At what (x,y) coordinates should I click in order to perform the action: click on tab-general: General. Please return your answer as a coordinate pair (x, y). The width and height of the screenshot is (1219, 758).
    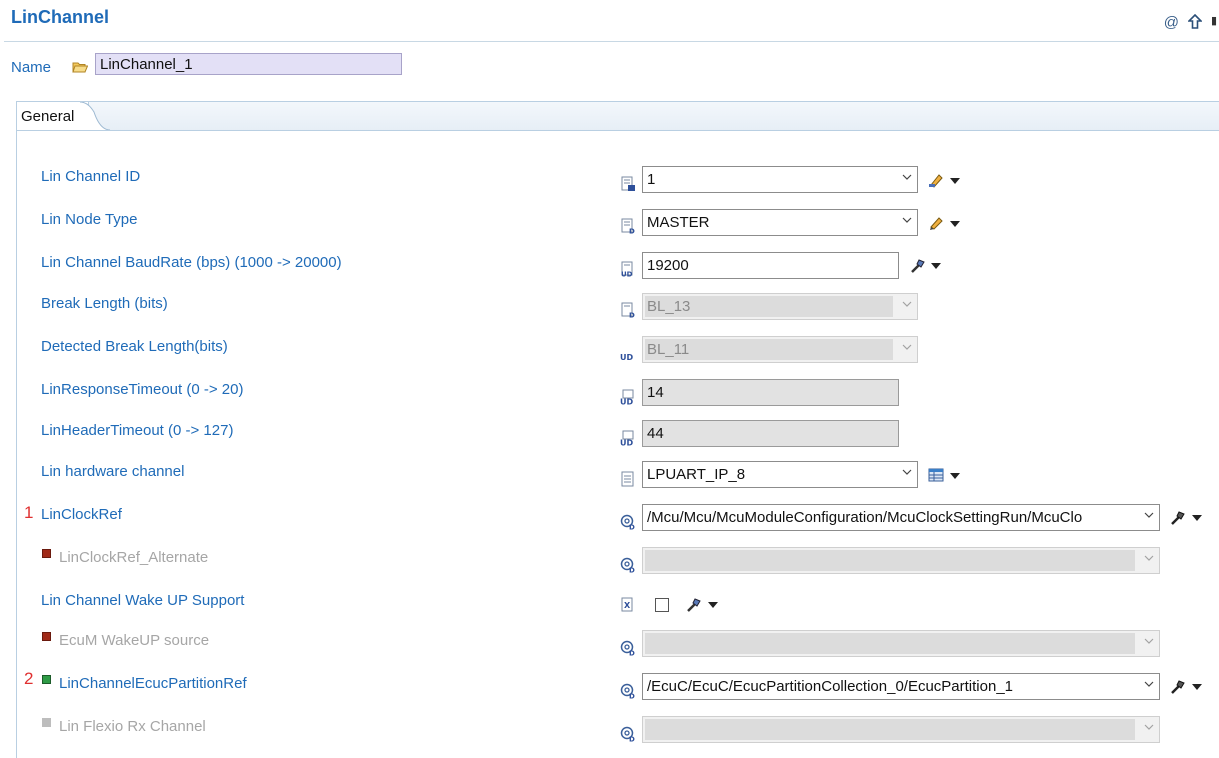
    Looking at the image, I should click on (53, 116).